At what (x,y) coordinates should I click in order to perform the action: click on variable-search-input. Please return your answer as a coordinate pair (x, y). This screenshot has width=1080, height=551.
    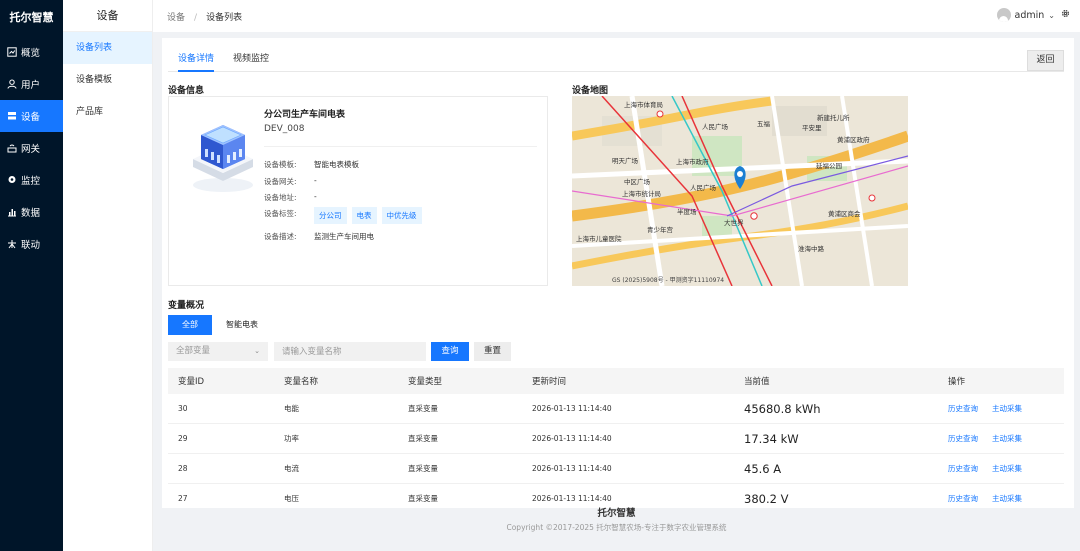
    Looking at the image, I should click on (350, 351).